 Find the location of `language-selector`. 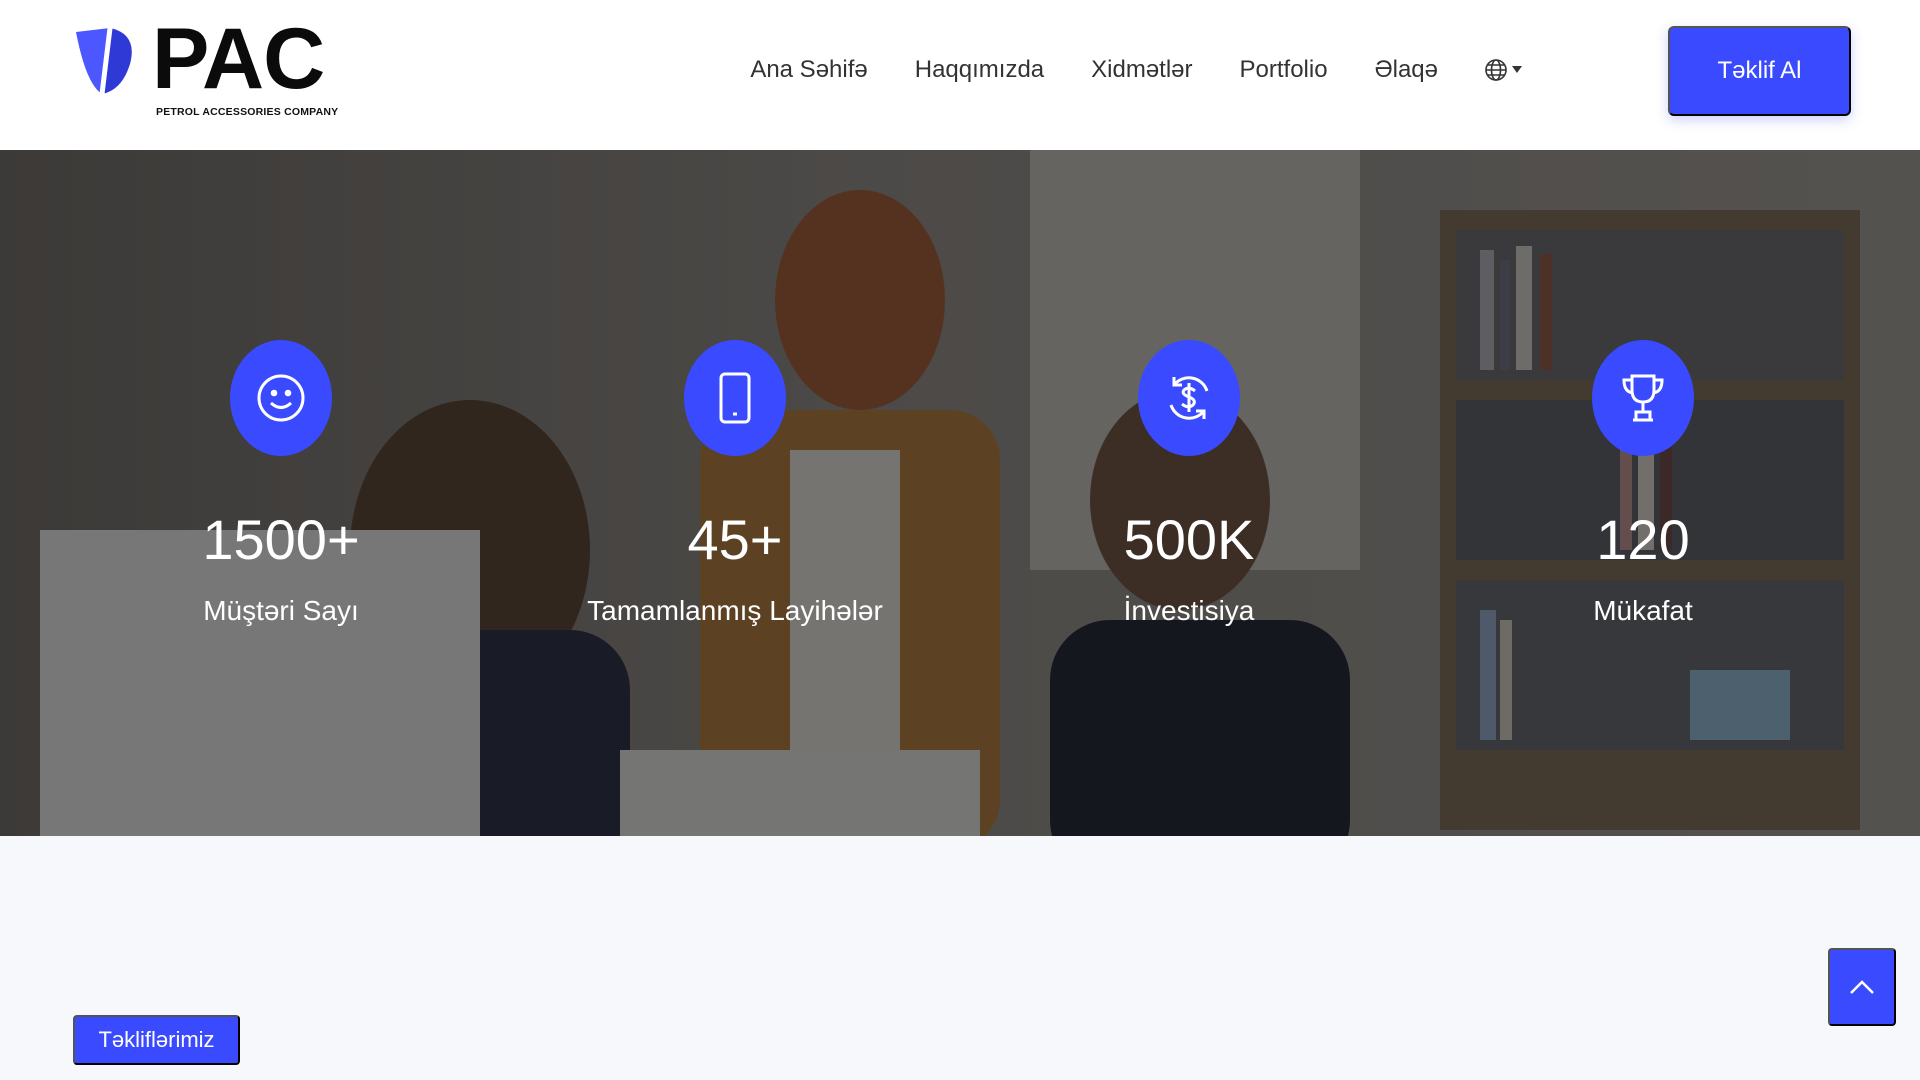

language-selector is located at coordinates (1503, 70).